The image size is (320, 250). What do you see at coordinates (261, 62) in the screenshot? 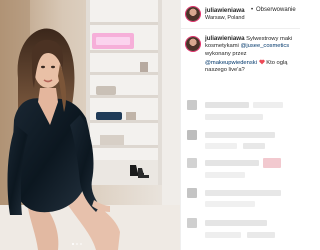
I see `heart-icon` at bounding box center [261, 62].